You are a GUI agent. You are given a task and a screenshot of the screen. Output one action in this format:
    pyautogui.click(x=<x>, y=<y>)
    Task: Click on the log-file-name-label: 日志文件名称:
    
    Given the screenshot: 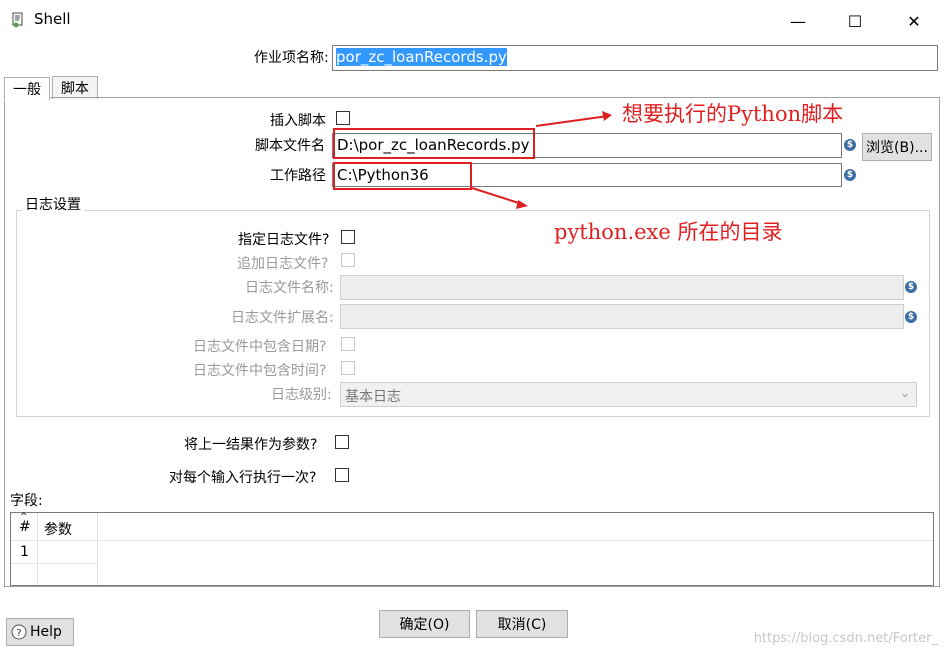 What is the action you would take?
    pyautogui.click(x=289, y=288)
    